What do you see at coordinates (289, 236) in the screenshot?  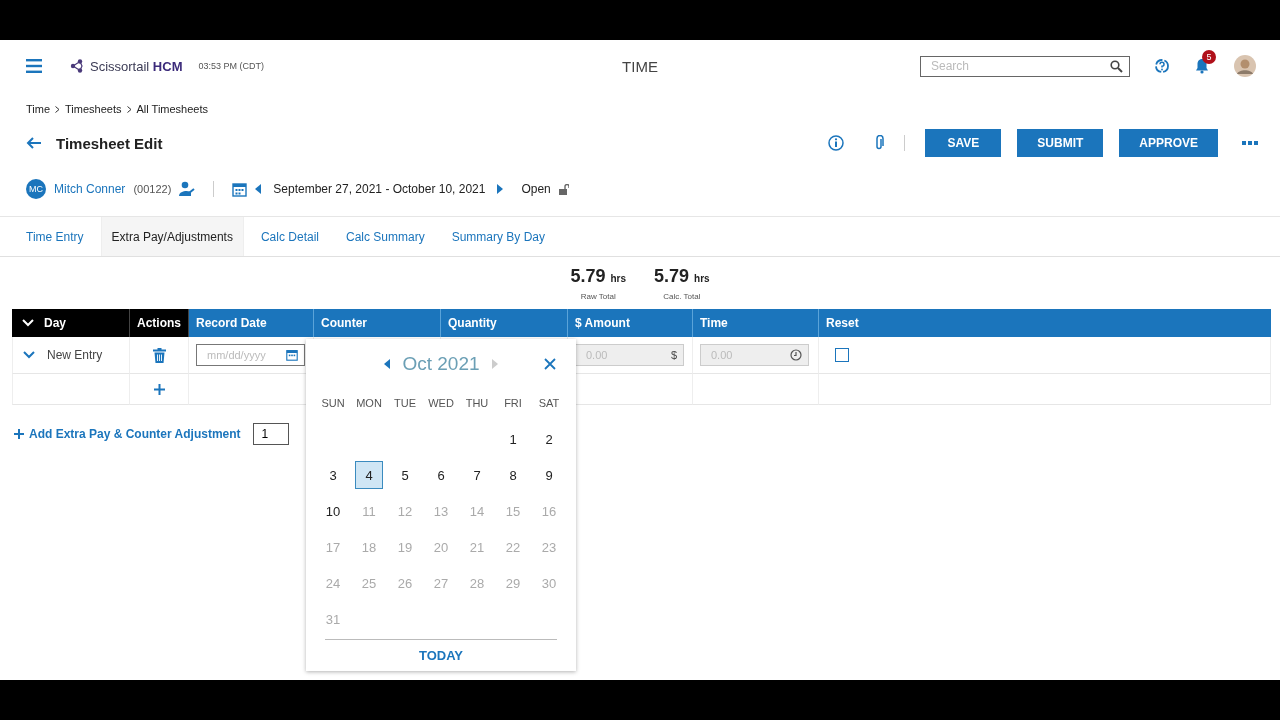 I see `tab: Calc Detail` at bounding box center [289, 236].